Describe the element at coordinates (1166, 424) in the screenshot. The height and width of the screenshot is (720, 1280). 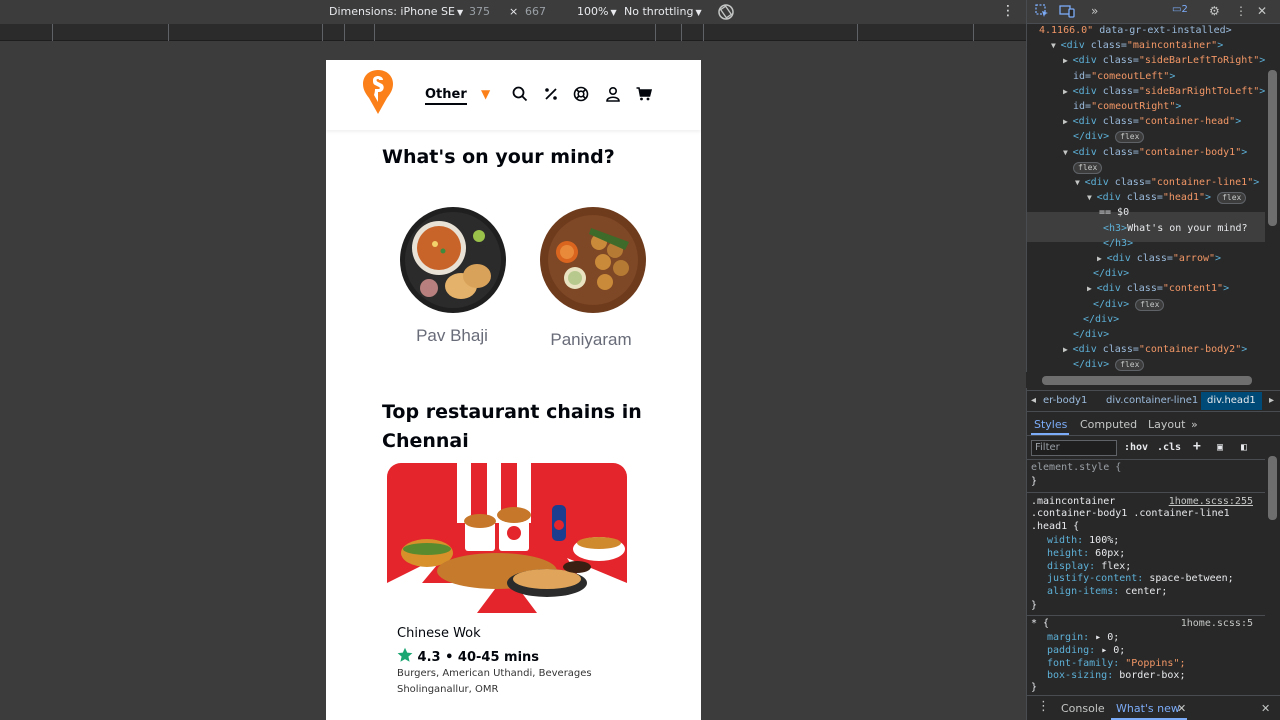
I see `tab-layout: Layout` at that location.